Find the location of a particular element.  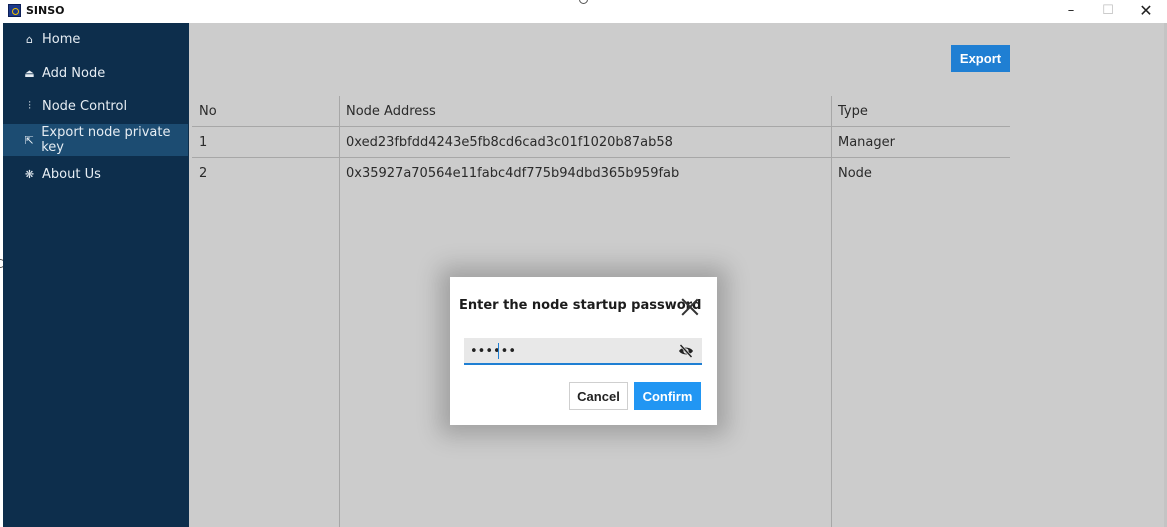

table-row-type: Manager is located at coordinates (866, 142).